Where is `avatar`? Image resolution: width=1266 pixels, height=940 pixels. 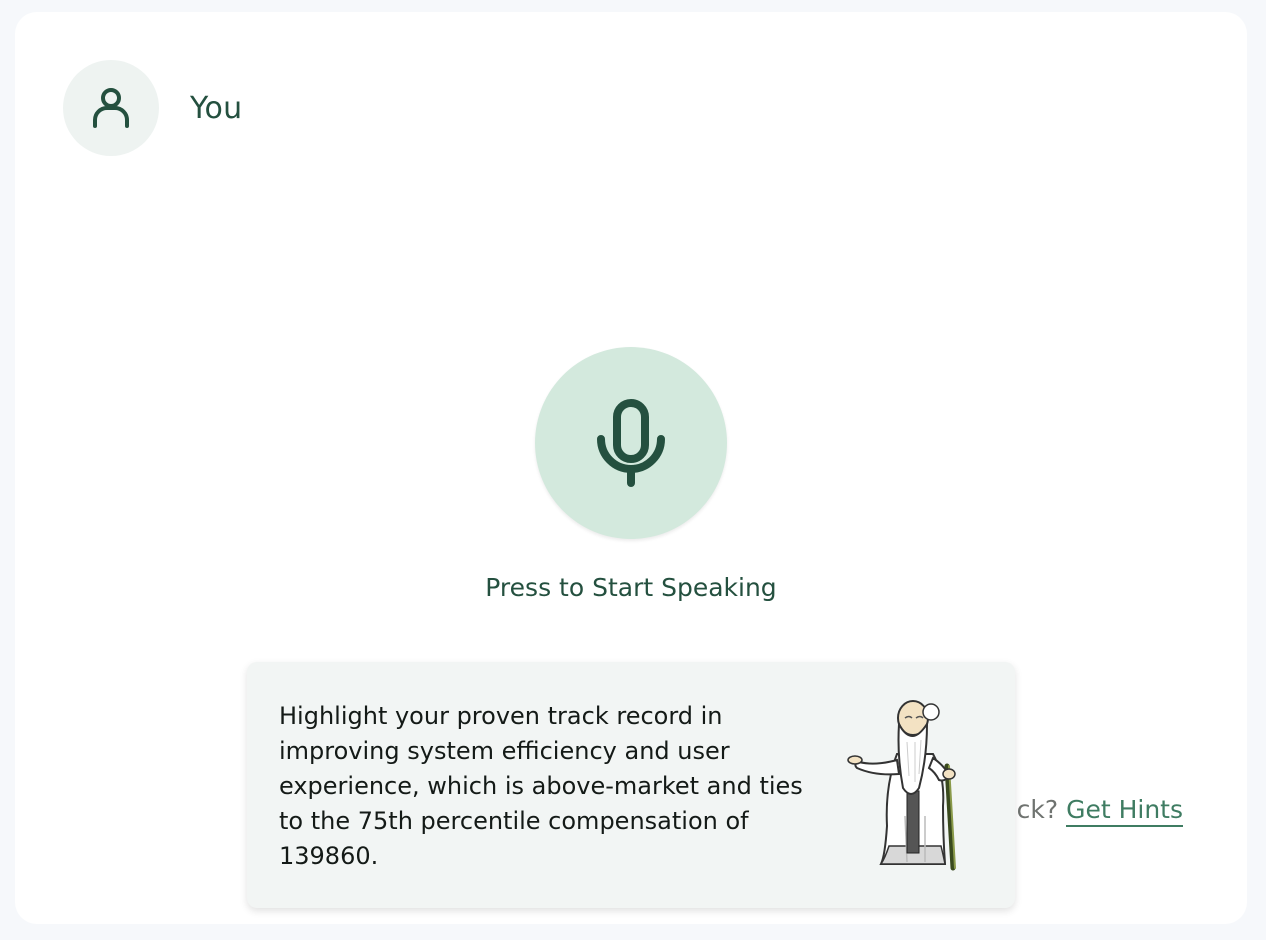
avatar is located at coordinates (111, 108).